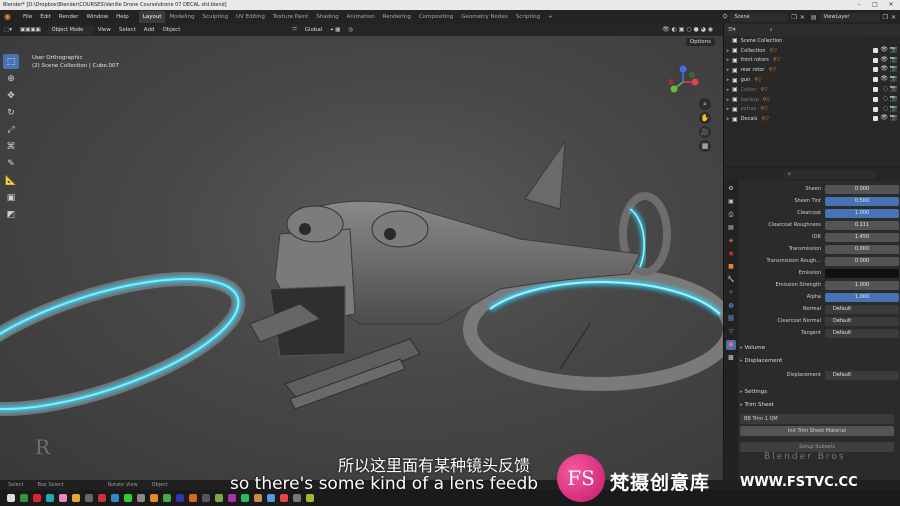 The height and width of the screenshot is (506, 900). Describe the element at coordinates (294, 30) in the screenshot. I see `transform-orientation-icon: ⤧` at that location.